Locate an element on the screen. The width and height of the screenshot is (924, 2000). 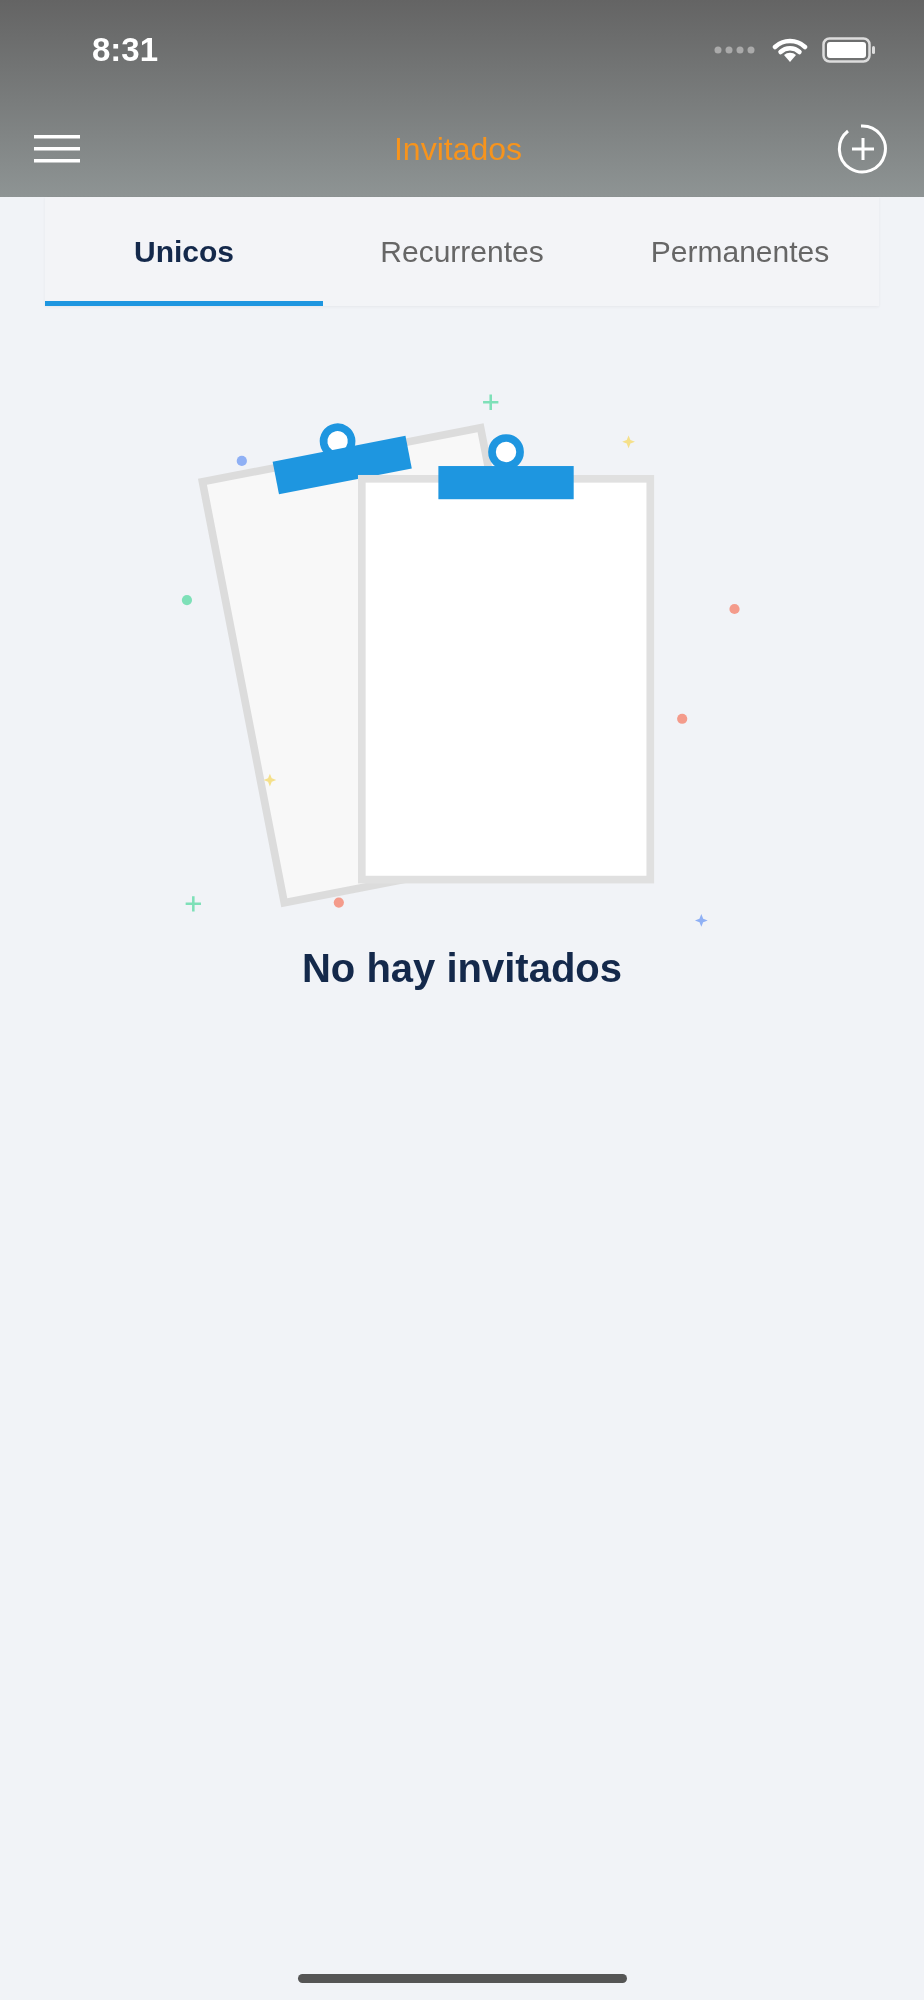
tab: Recurrentes is located at coordinates (462, 251).